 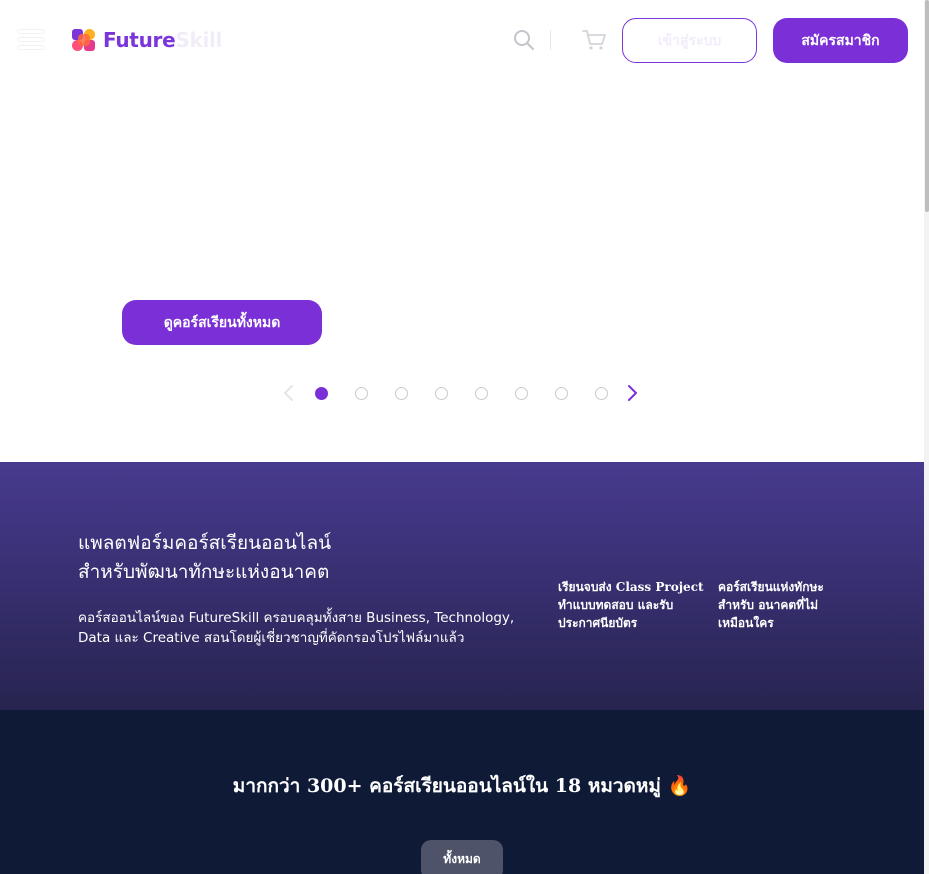 What do you see at coordinates (840, 40) in the screenshot?
I see `signup-button: สมัครสมาชิก` at bounding box center [840, 40].